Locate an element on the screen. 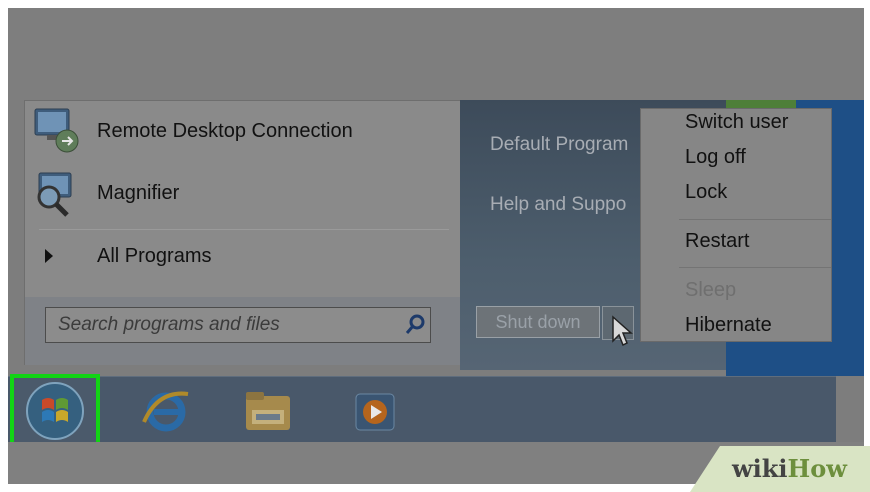 This screenshot has height=492, width=870. media-player-icon is located at coordinates (376, 411).